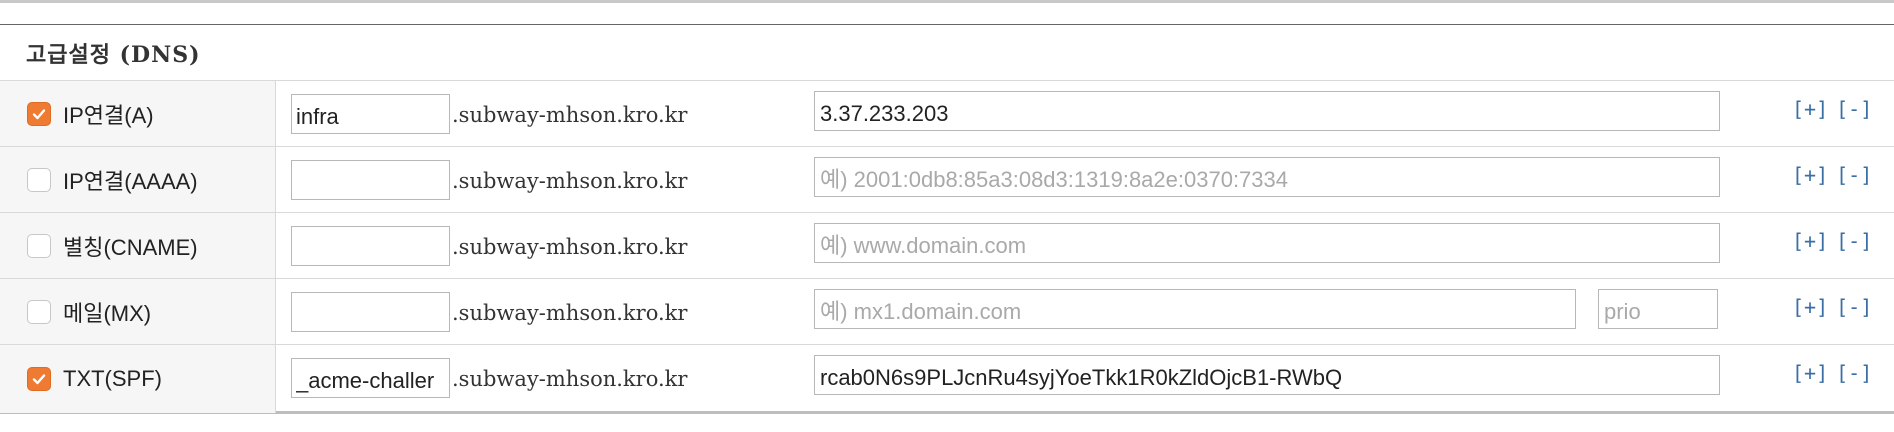 The image size is (1894, 432). I want to click on record-aaaa-checkbox, so click(39, 179).